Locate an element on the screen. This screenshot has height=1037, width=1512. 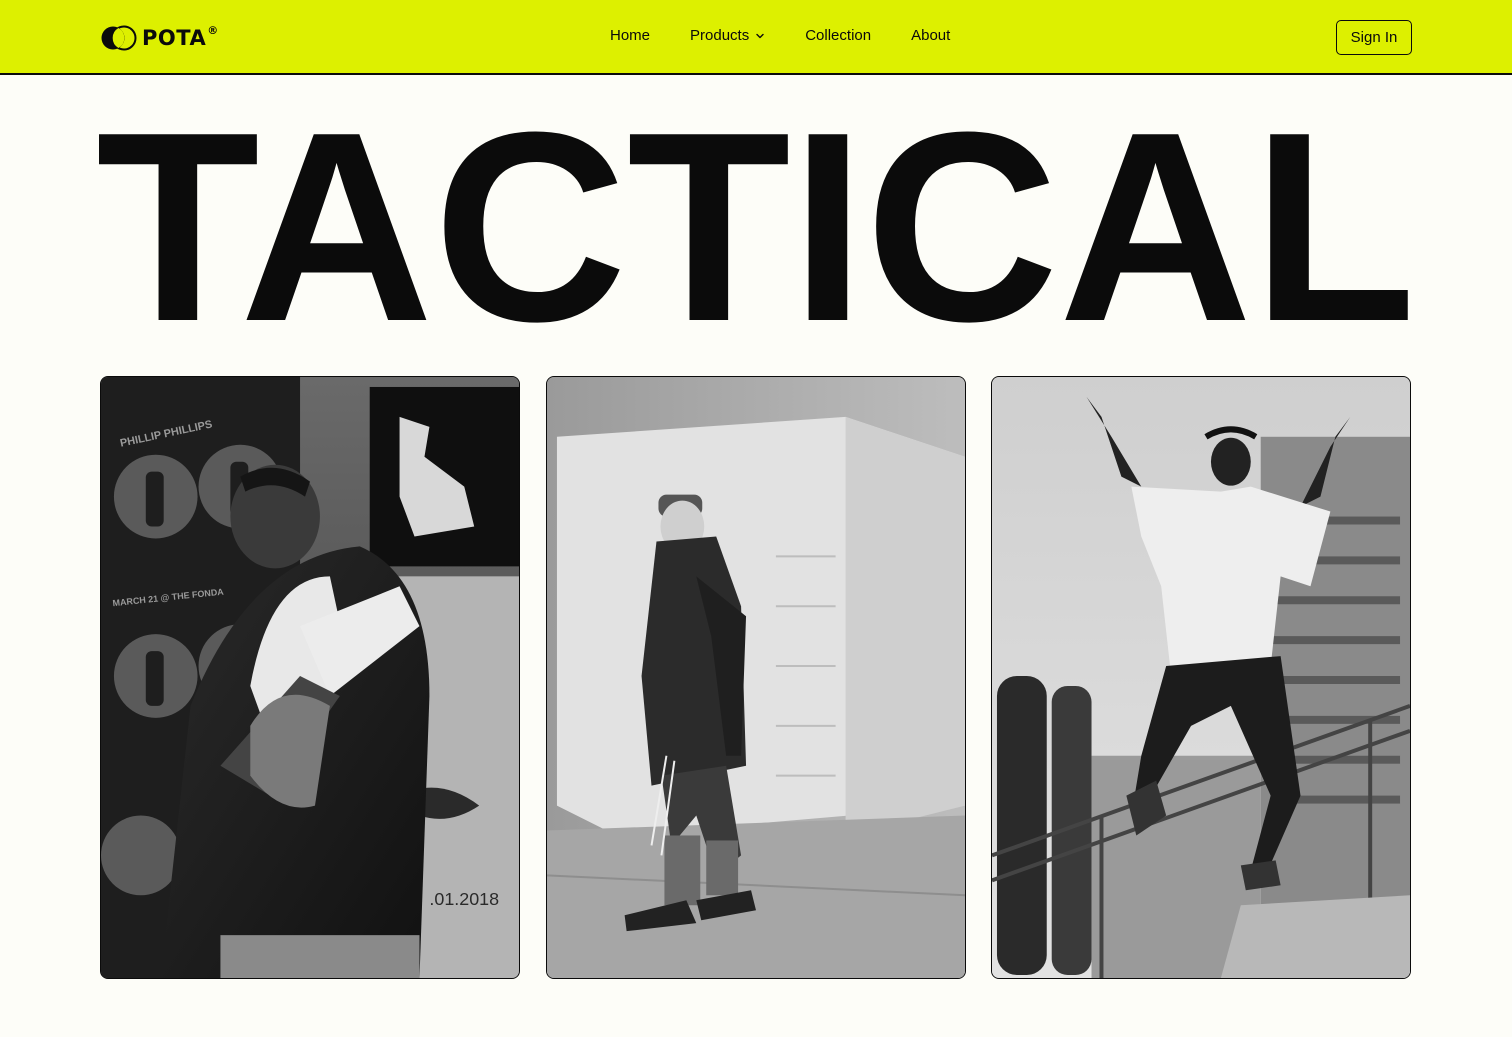
main-nav: Home Products Collection About is located at coordinates (780, 35).